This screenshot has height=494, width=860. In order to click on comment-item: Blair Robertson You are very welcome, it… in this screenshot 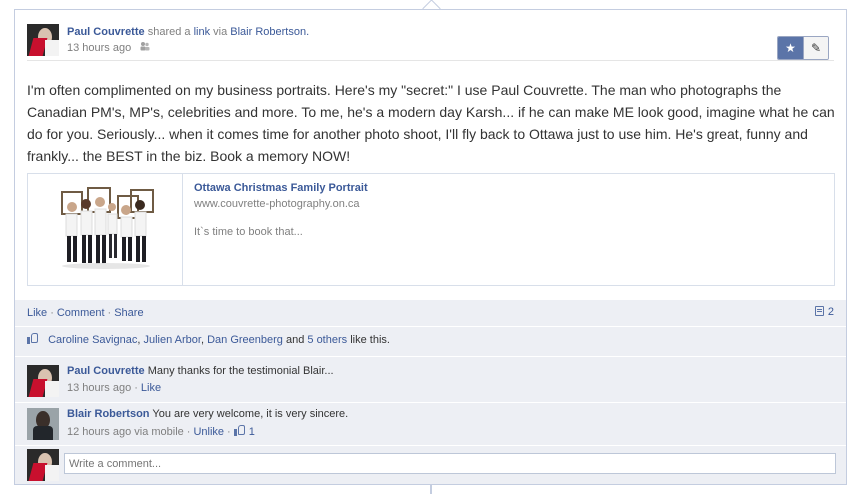, I will do `click(430, 424)`.